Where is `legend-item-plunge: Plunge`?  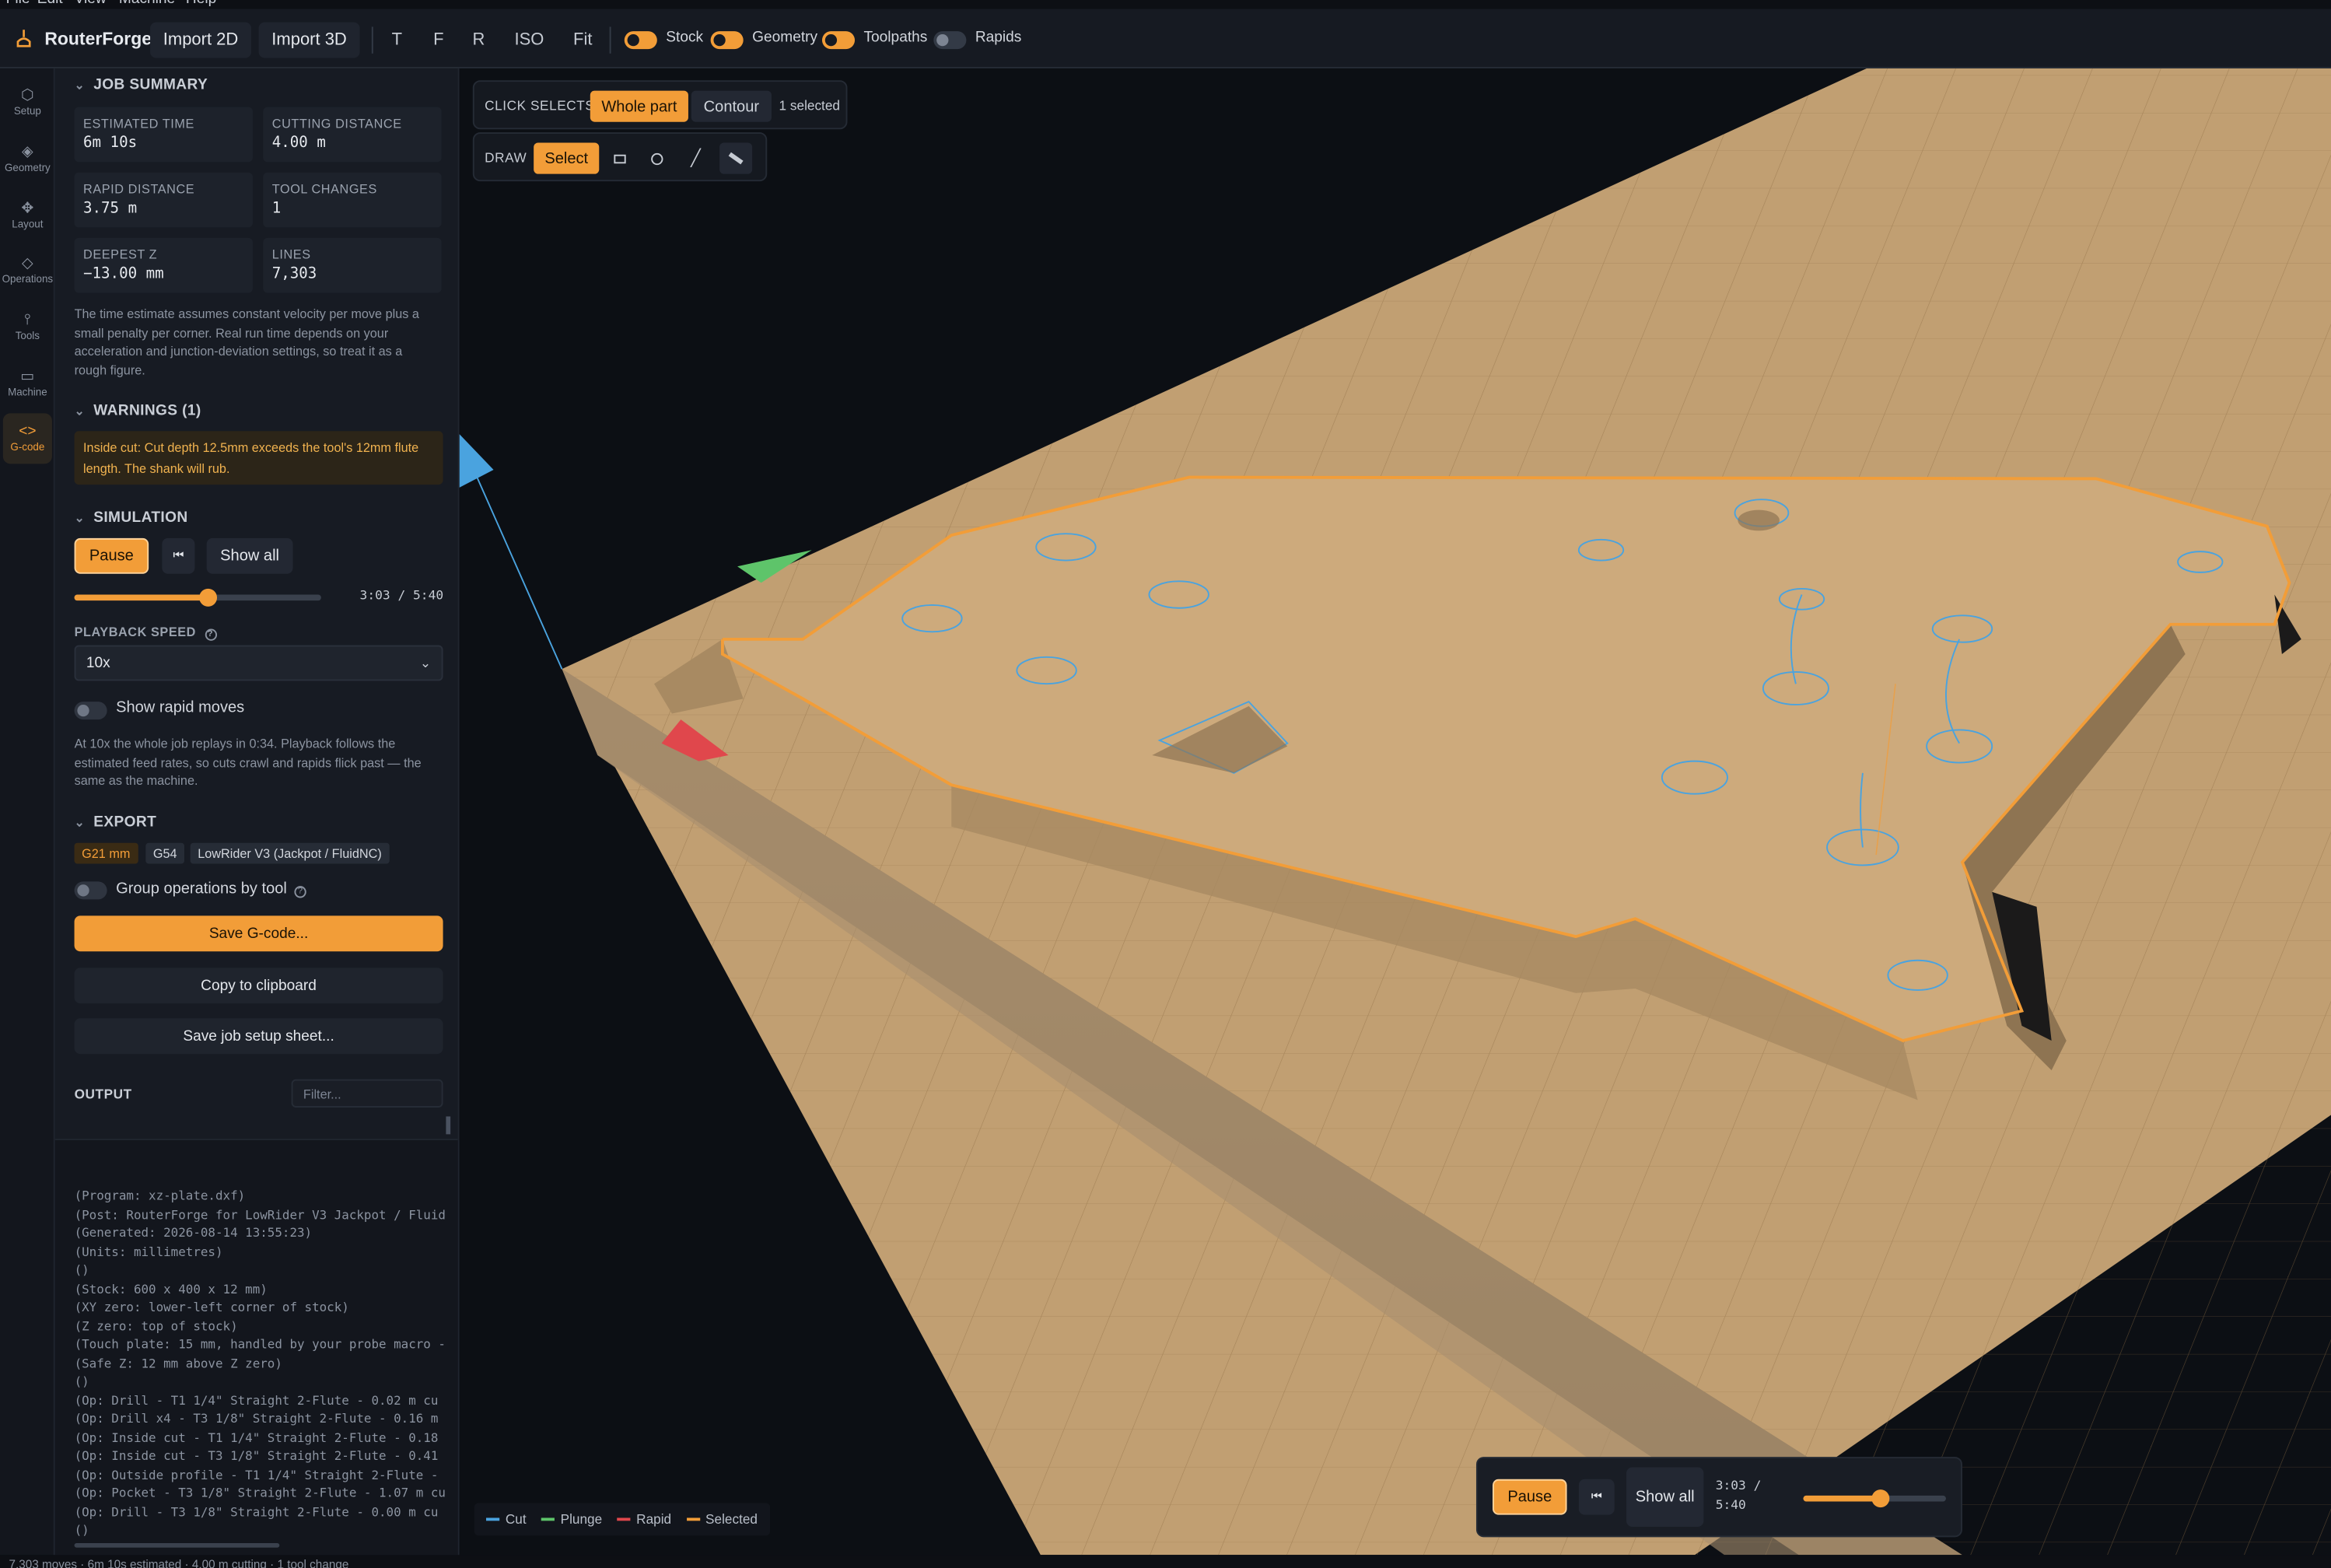
legend-item-plunge: Plunge is located at coordinates (571, 1520).